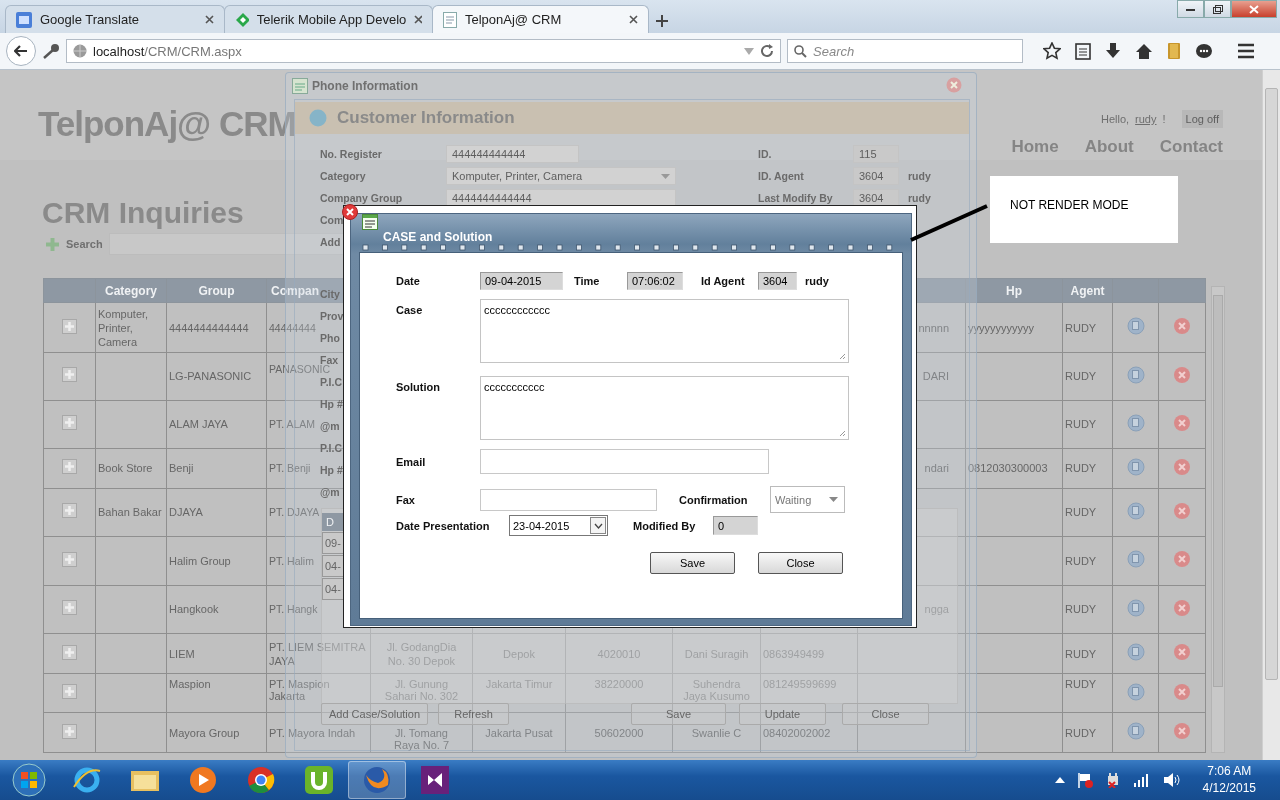  What do you see at coordinates (1113, 51) in the screenshot?
I see `download-icon` at bounding box center [1113, 51].